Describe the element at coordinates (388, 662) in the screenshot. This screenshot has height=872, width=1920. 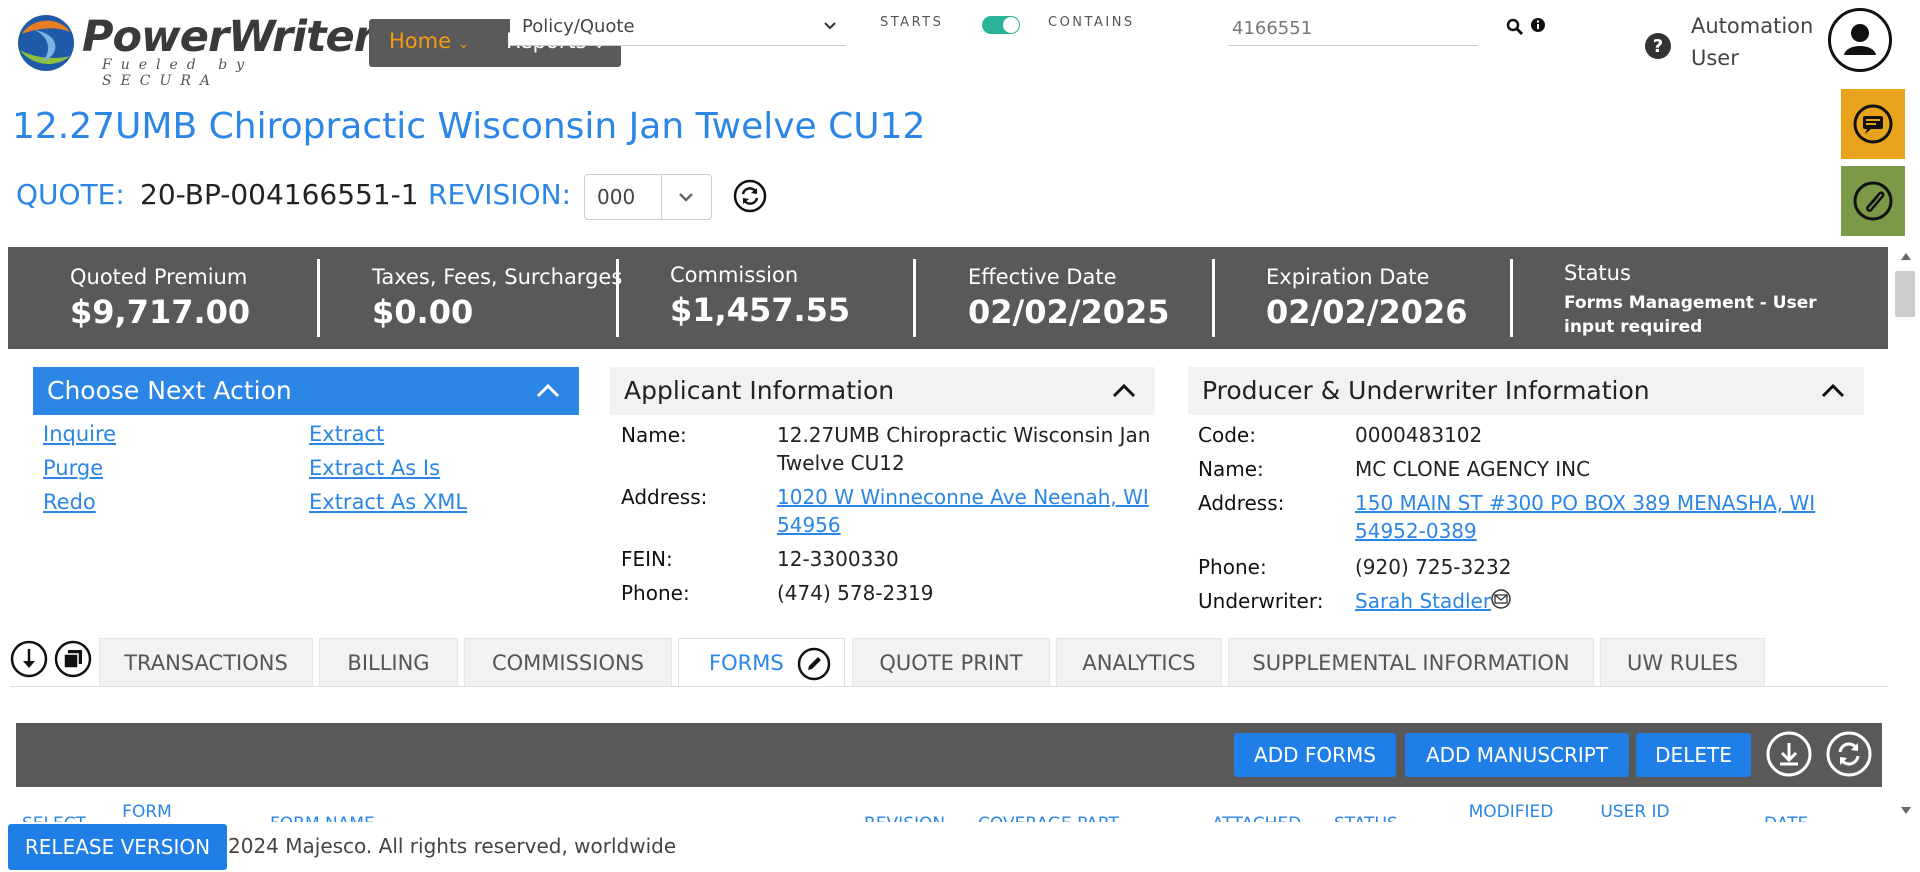
I see `tab-billing: BILLING` at that location.